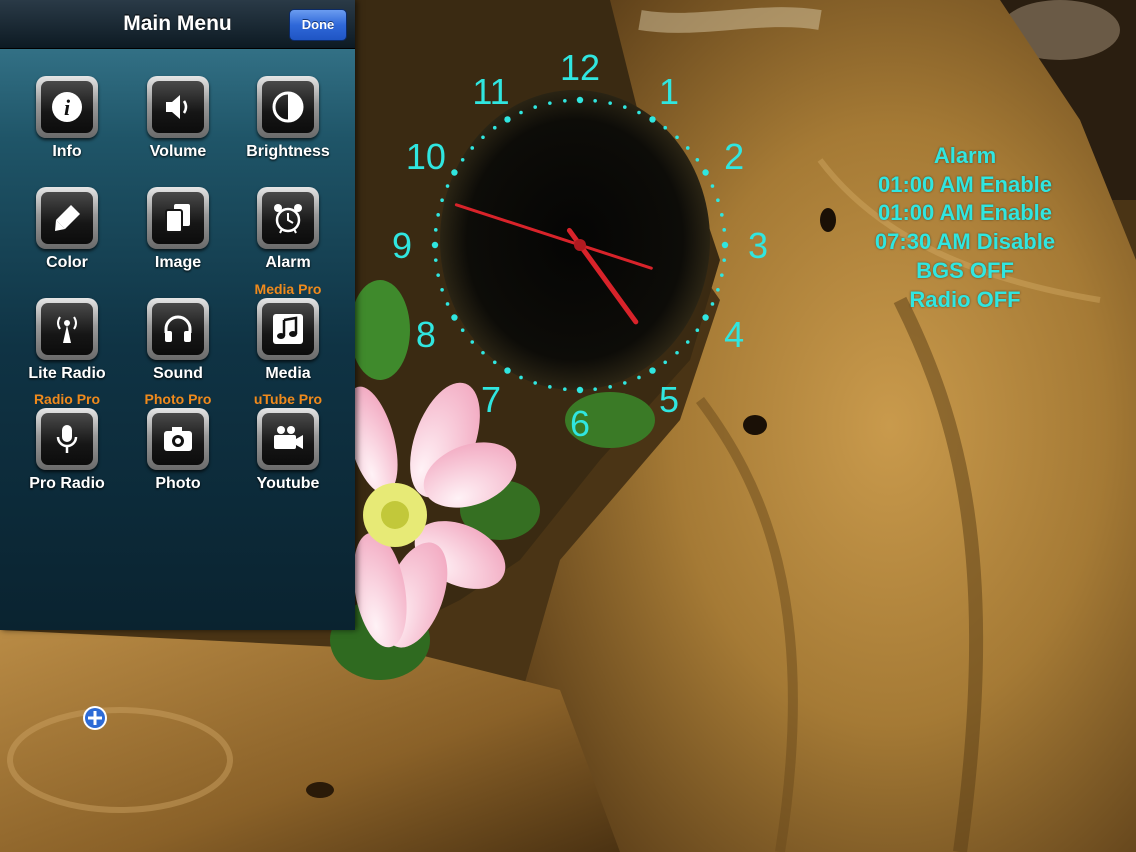 The image size is (1136, 852). What do you see at coordinates (288, 151) in the screenshot?
I see `menu-item-label: Brightness` at bounding box center [288, 151].